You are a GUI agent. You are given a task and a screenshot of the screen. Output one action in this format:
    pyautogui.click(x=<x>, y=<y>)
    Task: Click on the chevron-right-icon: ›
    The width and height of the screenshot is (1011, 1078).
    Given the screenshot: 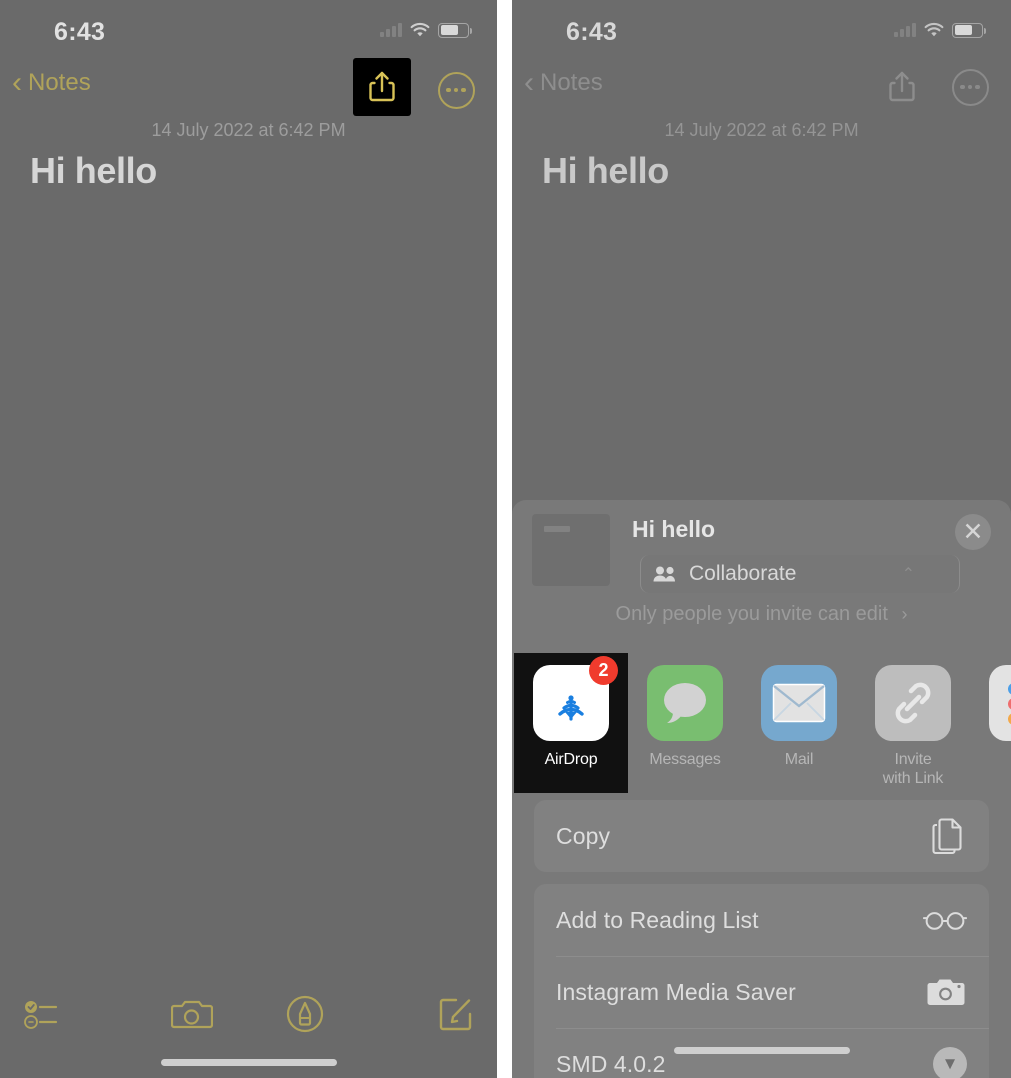 What is the action you would take?
    pyautogui.click(x=904, y=614)
    